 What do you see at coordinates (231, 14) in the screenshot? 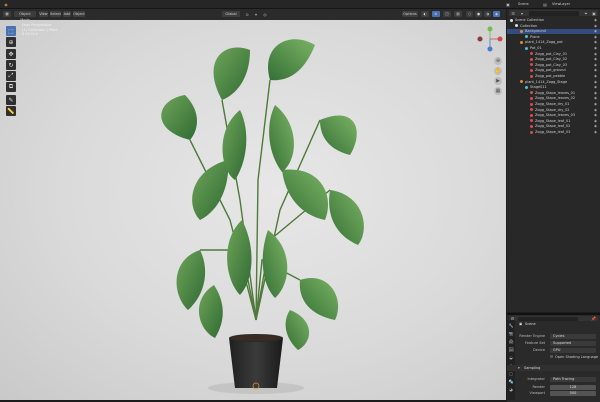
I see `orientation-dropdown: Global` at bounding box center [231, 14].